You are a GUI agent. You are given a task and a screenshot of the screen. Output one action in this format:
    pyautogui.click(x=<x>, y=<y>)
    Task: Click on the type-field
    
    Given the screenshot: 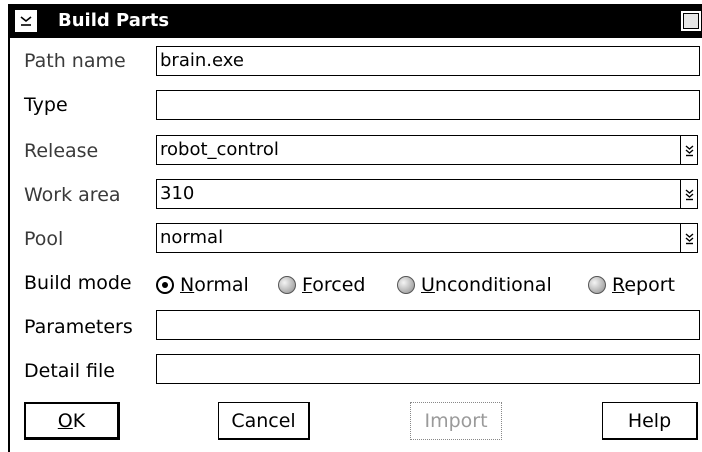 What is the action you would take?
    pyautogui.click(x=428, y=105)
    